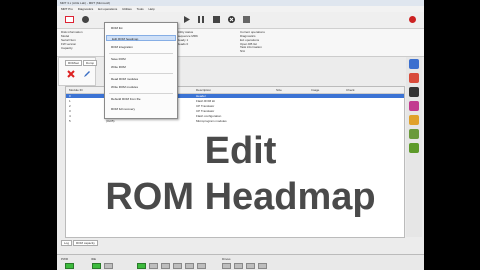 Image resolution: width=480 pixels, height=270 pixels. I want to click on stop-icon, so click(216, 19).